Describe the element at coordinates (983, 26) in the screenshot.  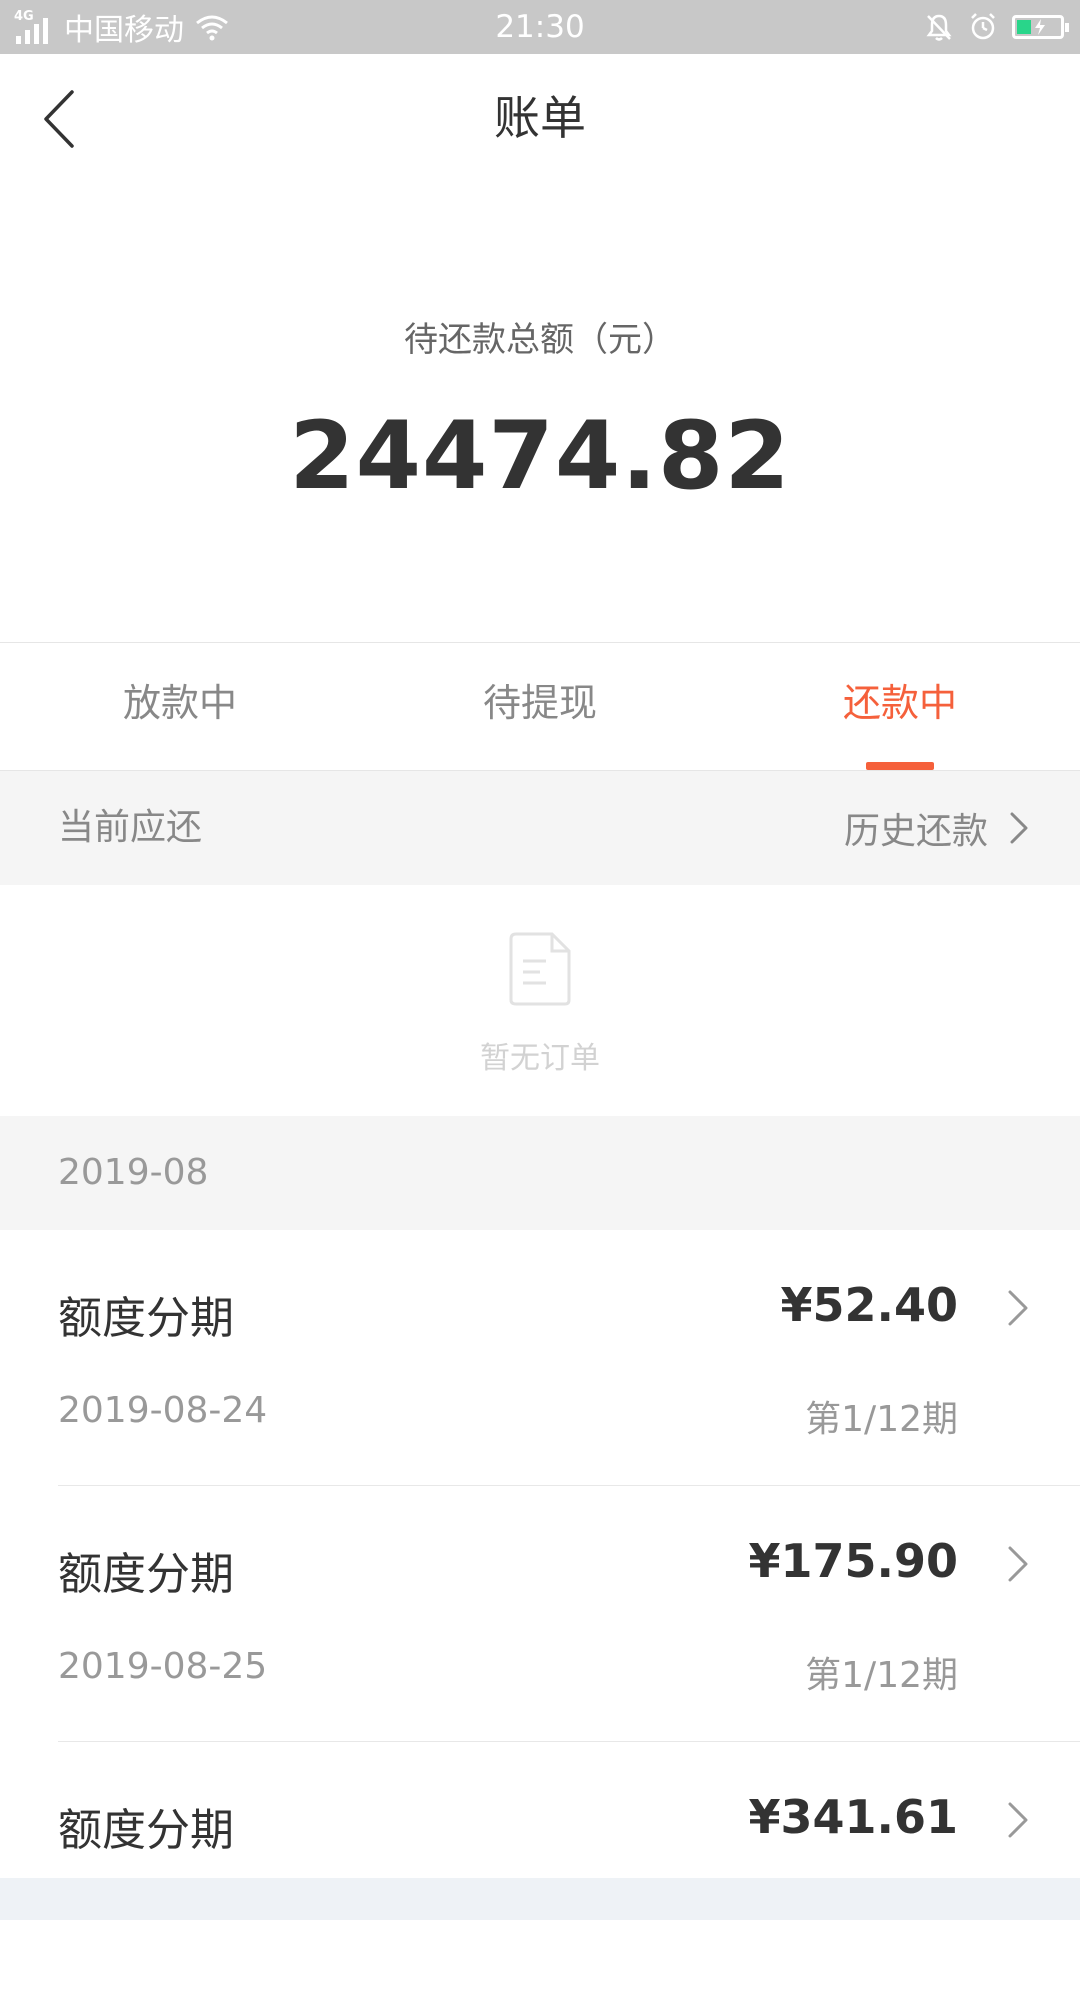
I see `alarm-clock-icon` at that location.